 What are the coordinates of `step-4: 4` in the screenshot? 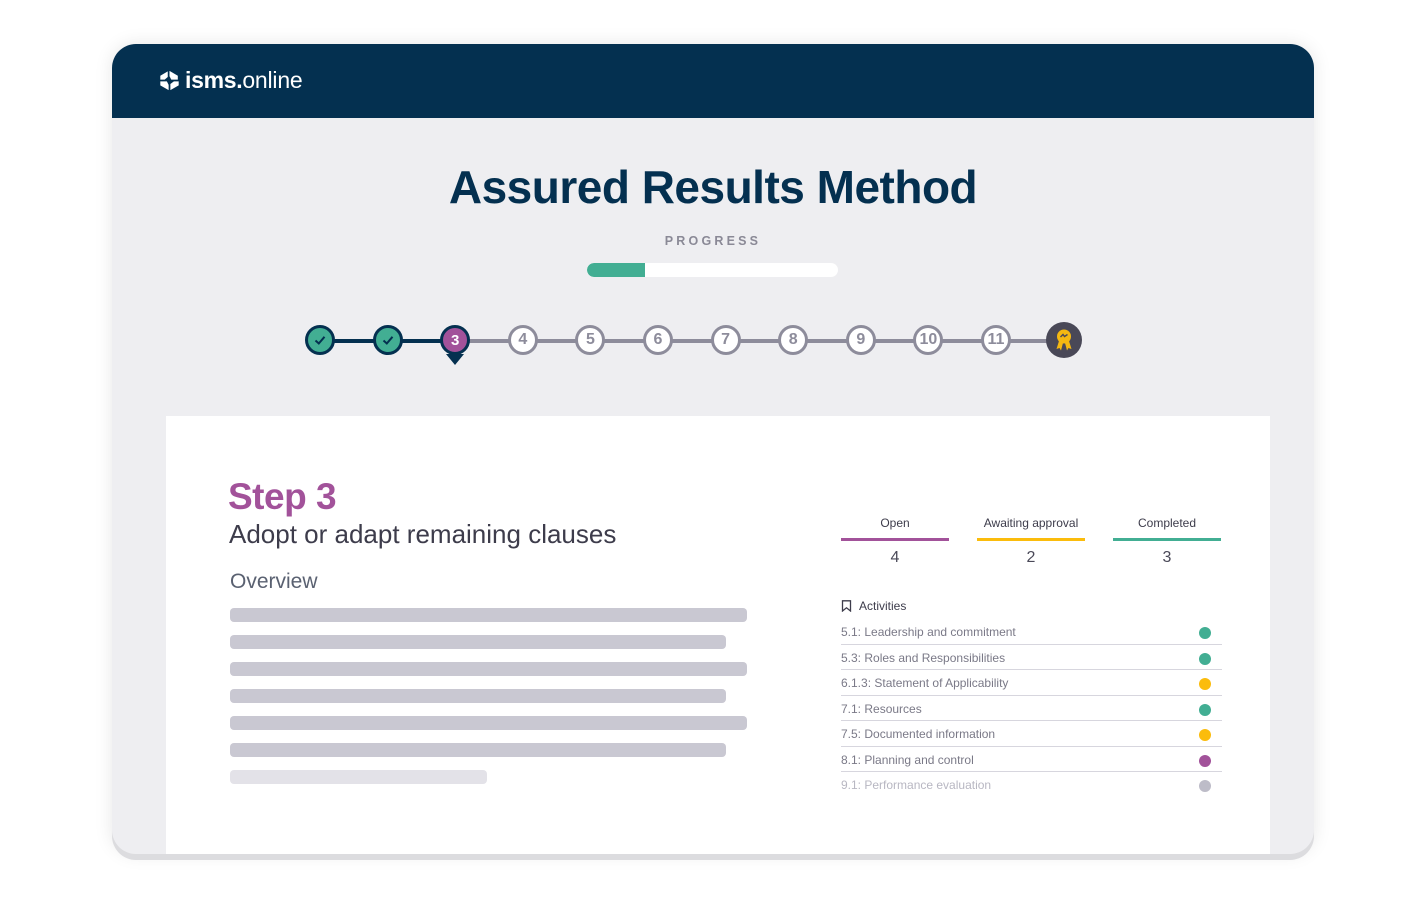 It's located at (522, 340).